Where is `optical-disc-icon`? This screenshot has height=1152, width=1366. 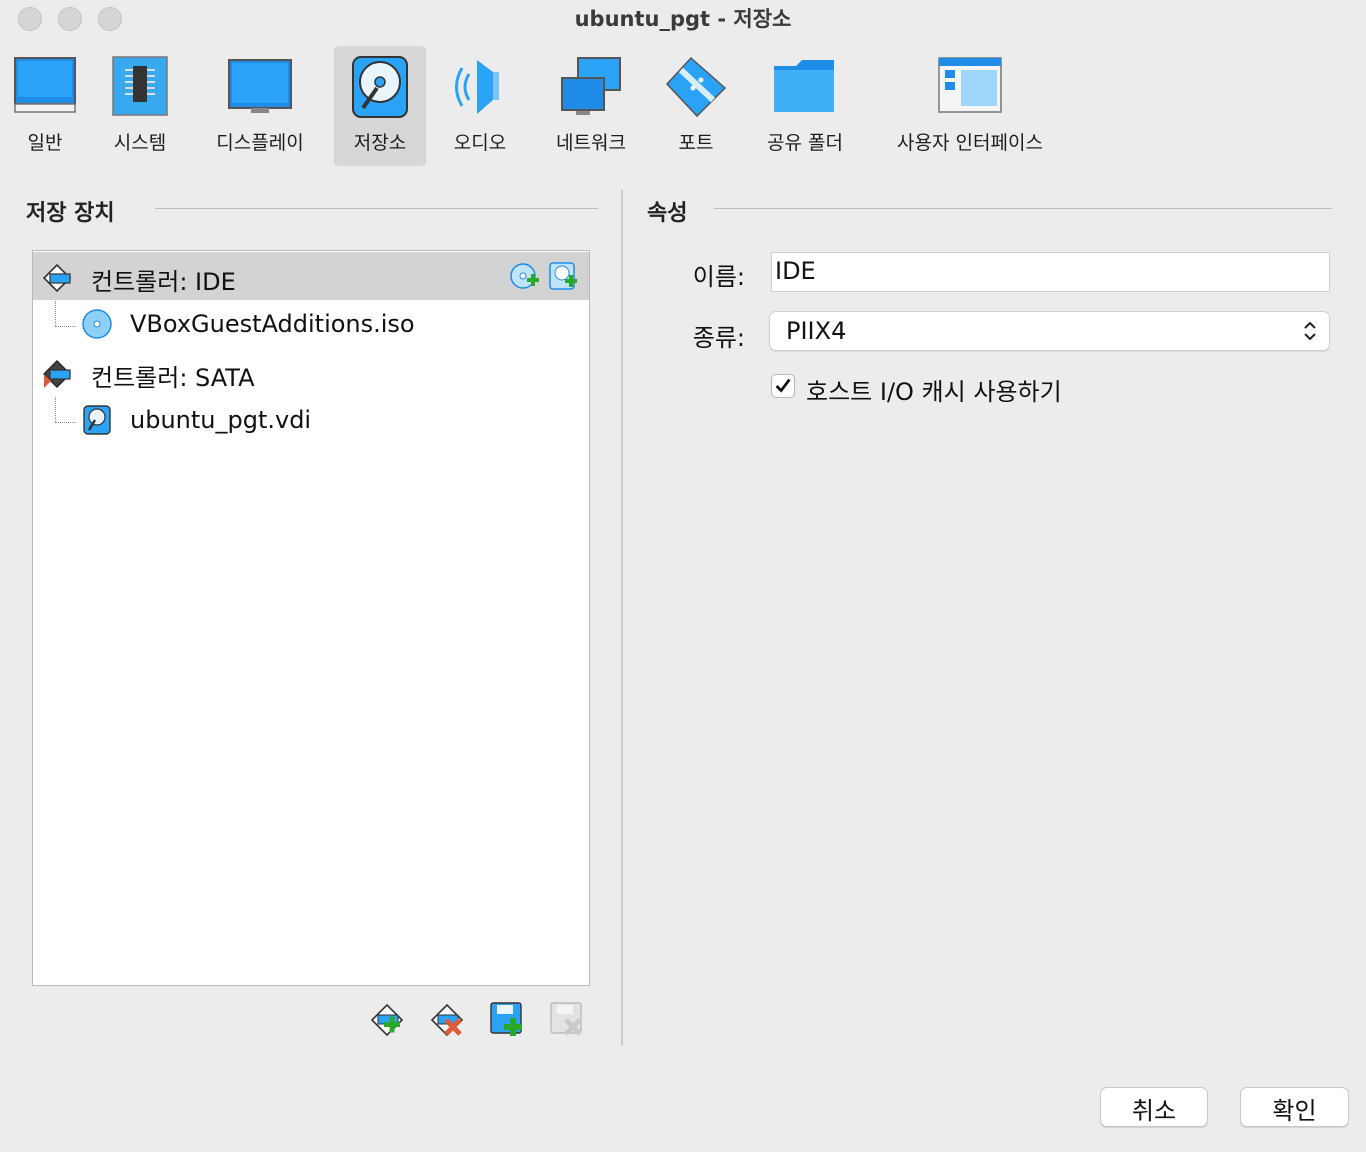 optical-disc-icon is located at coordinates (97, 324).